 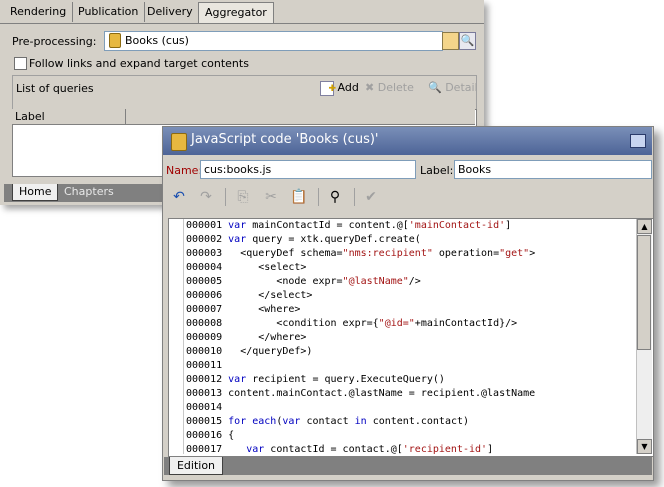 I want to click on code-line: 000005 <node expr="@lastName"/>, so click(x=303, y=282).